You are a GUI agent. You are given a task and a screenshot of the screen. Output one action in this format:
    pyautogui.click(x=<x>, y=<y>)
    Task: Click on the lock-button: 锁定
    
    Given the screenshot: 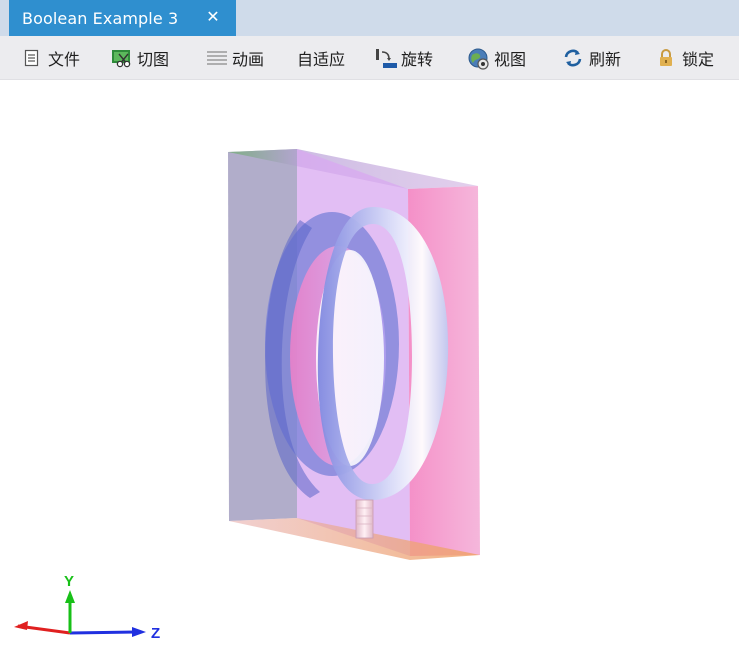 What is the action you would take?
    pyautogui.click(x=685, y=58)
    